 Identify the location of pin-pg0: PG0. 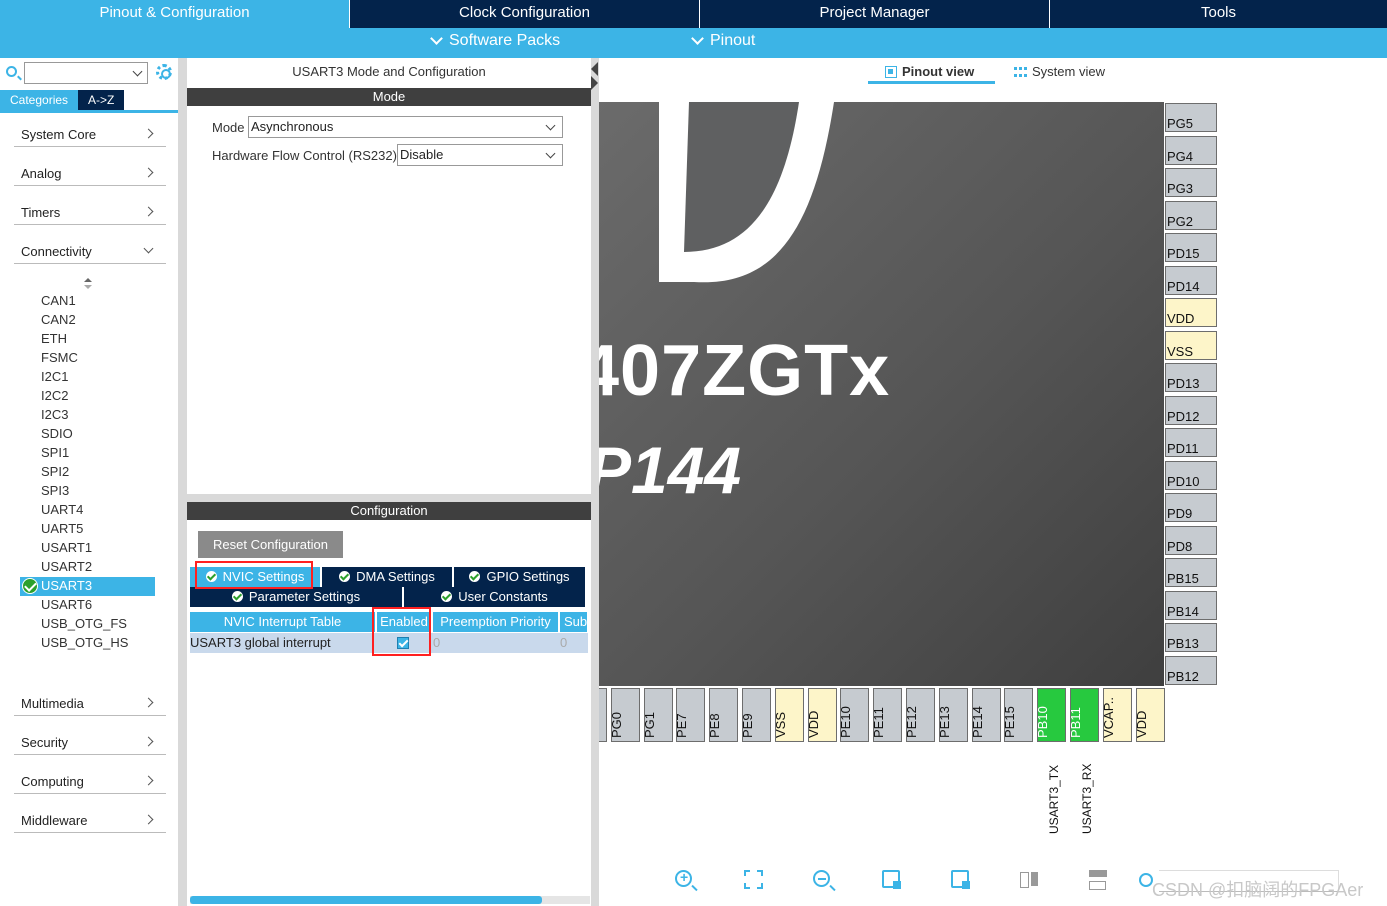
(624, 715).